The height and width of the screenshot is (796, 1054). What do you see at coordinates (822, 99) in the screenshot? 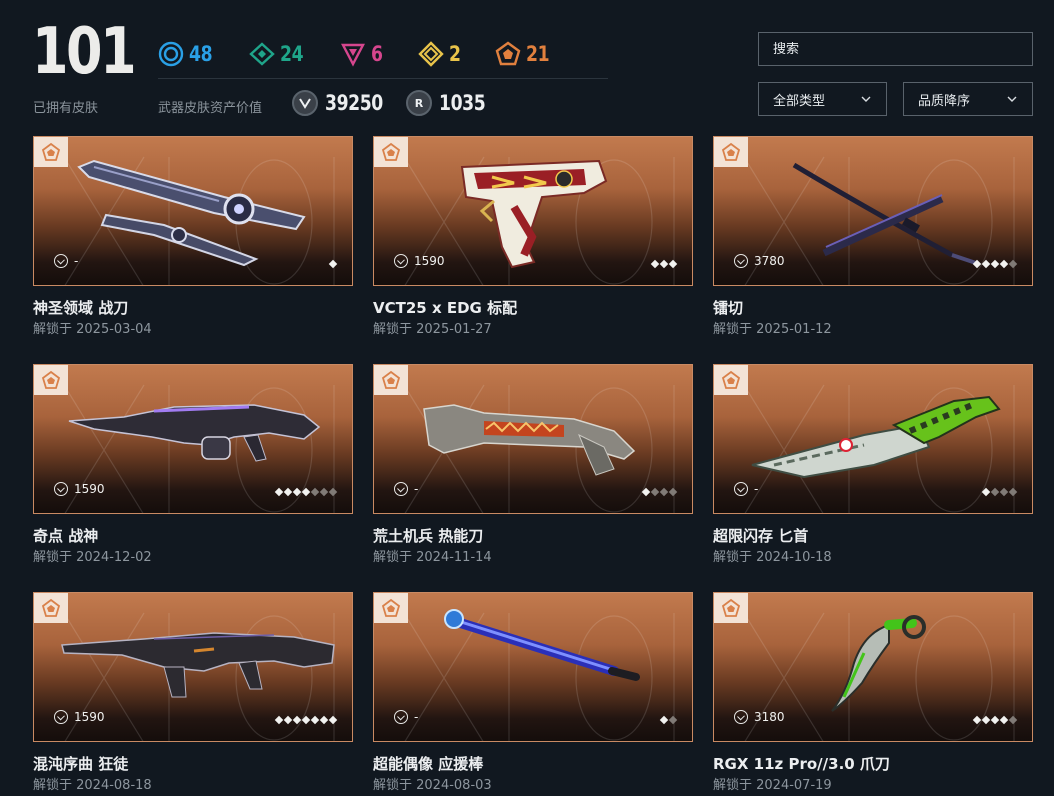
I see `type-filter-dropdown: 全部类型` at bounding box center [822, 99].